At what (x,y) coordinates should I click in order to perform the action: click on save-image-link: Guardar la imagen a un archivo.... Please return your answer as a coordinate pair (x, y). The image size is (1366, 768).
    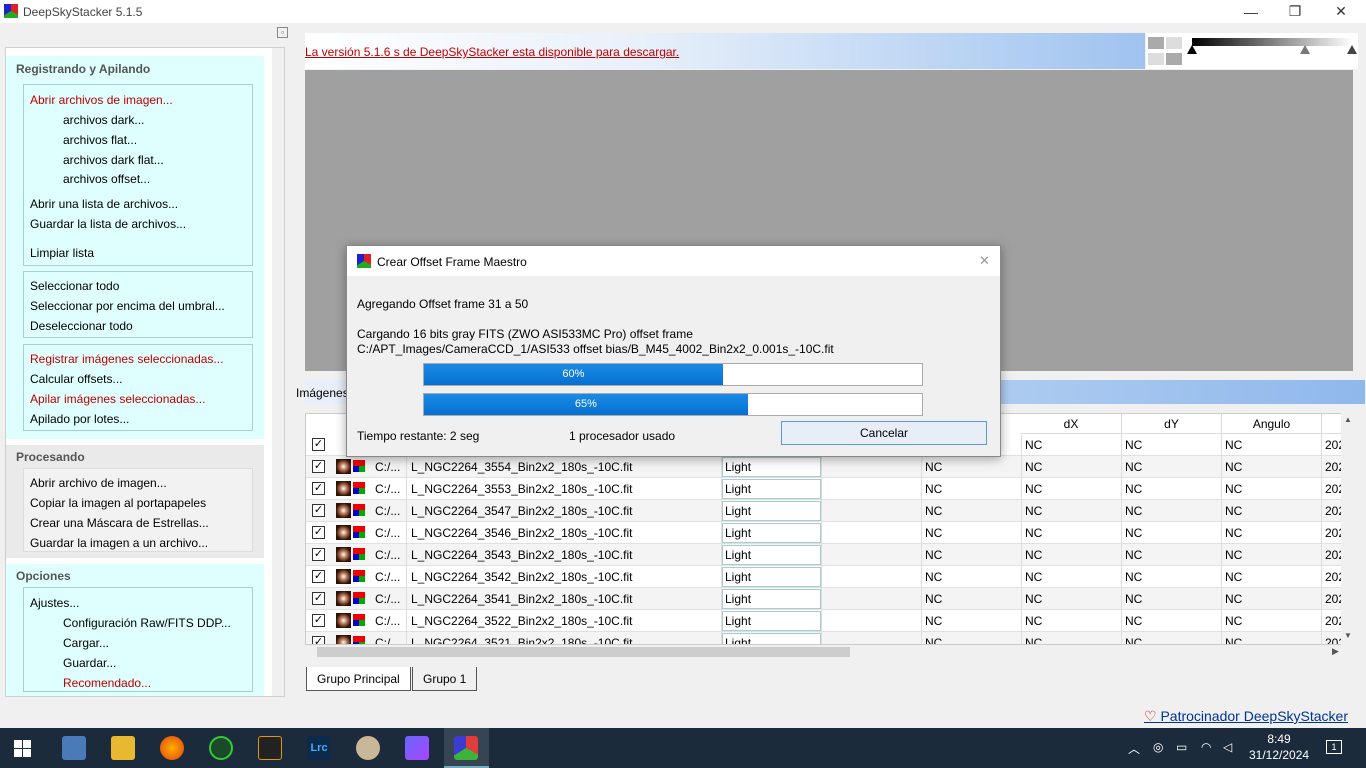
    Looking at the image, I should click on (119, 543).